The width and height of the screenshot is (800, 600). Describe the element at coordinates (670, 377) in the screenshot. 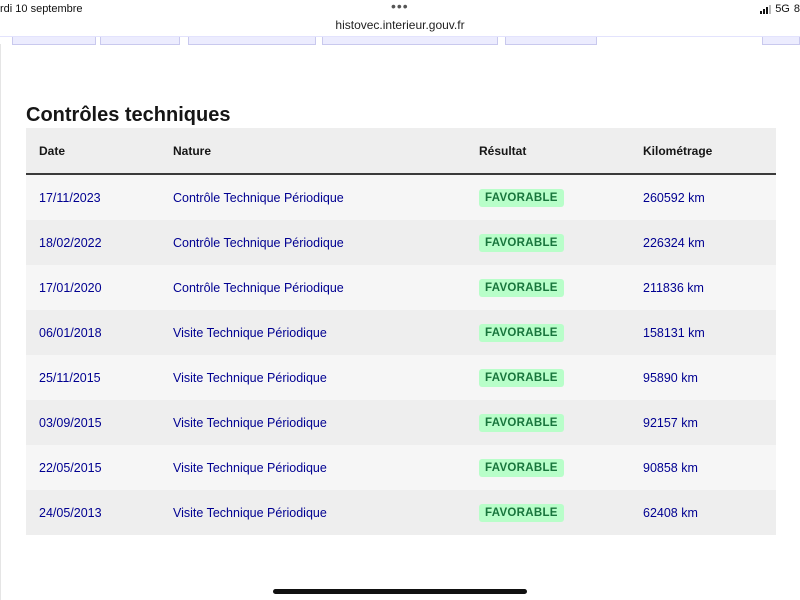

I see `cell-km: 95890 km` at that location.